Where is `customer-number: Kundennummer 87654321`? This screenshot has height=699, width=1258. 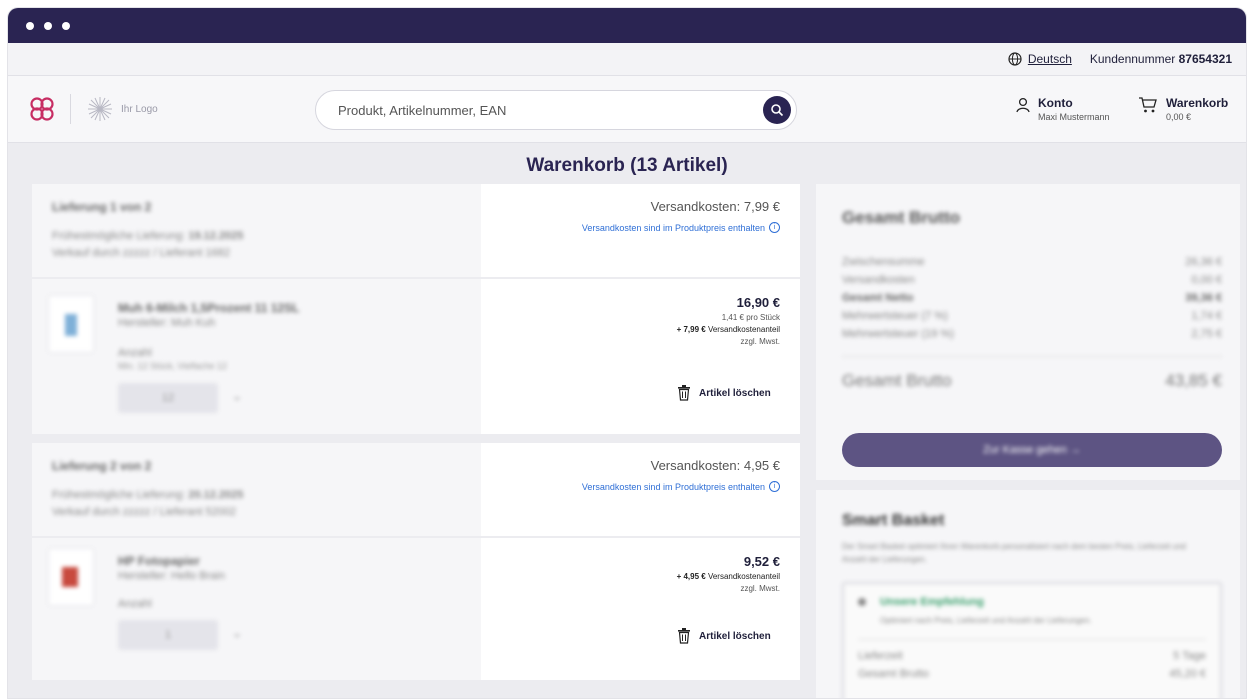 customer-number: Kundennummer 87654321 is located at coordinates (1161, 59).